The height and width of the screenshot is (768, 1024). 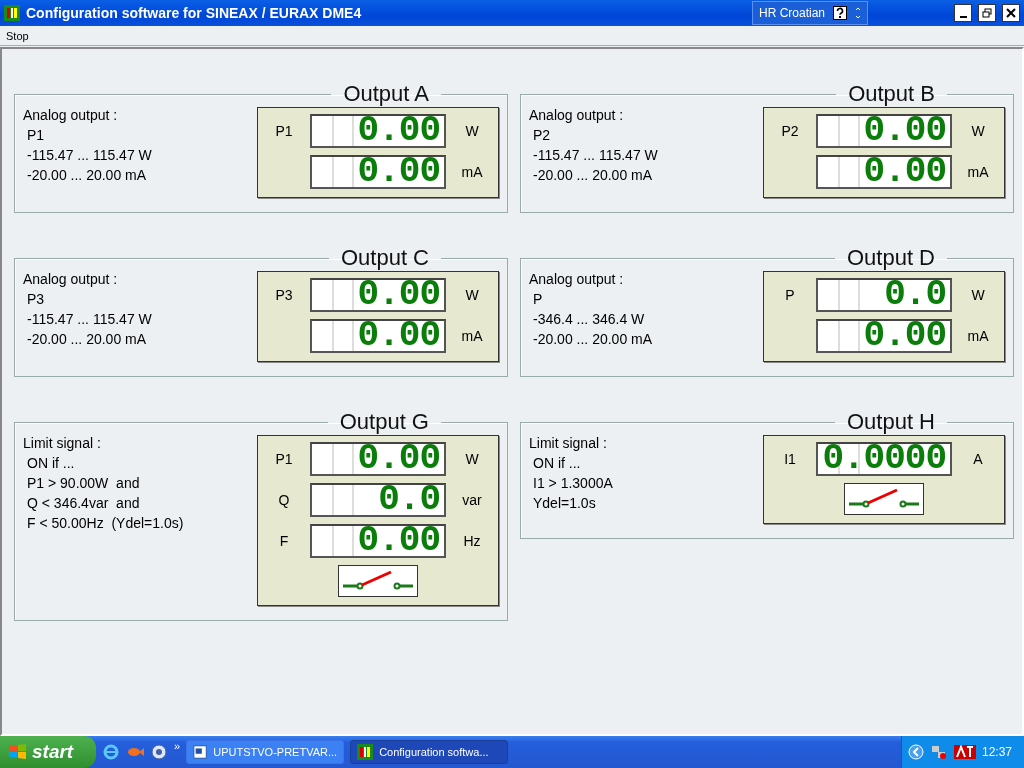 What do you see at coordinates (538, 299) in the screenshot?
I see `info-text: P` at bounding box center [538, 299].